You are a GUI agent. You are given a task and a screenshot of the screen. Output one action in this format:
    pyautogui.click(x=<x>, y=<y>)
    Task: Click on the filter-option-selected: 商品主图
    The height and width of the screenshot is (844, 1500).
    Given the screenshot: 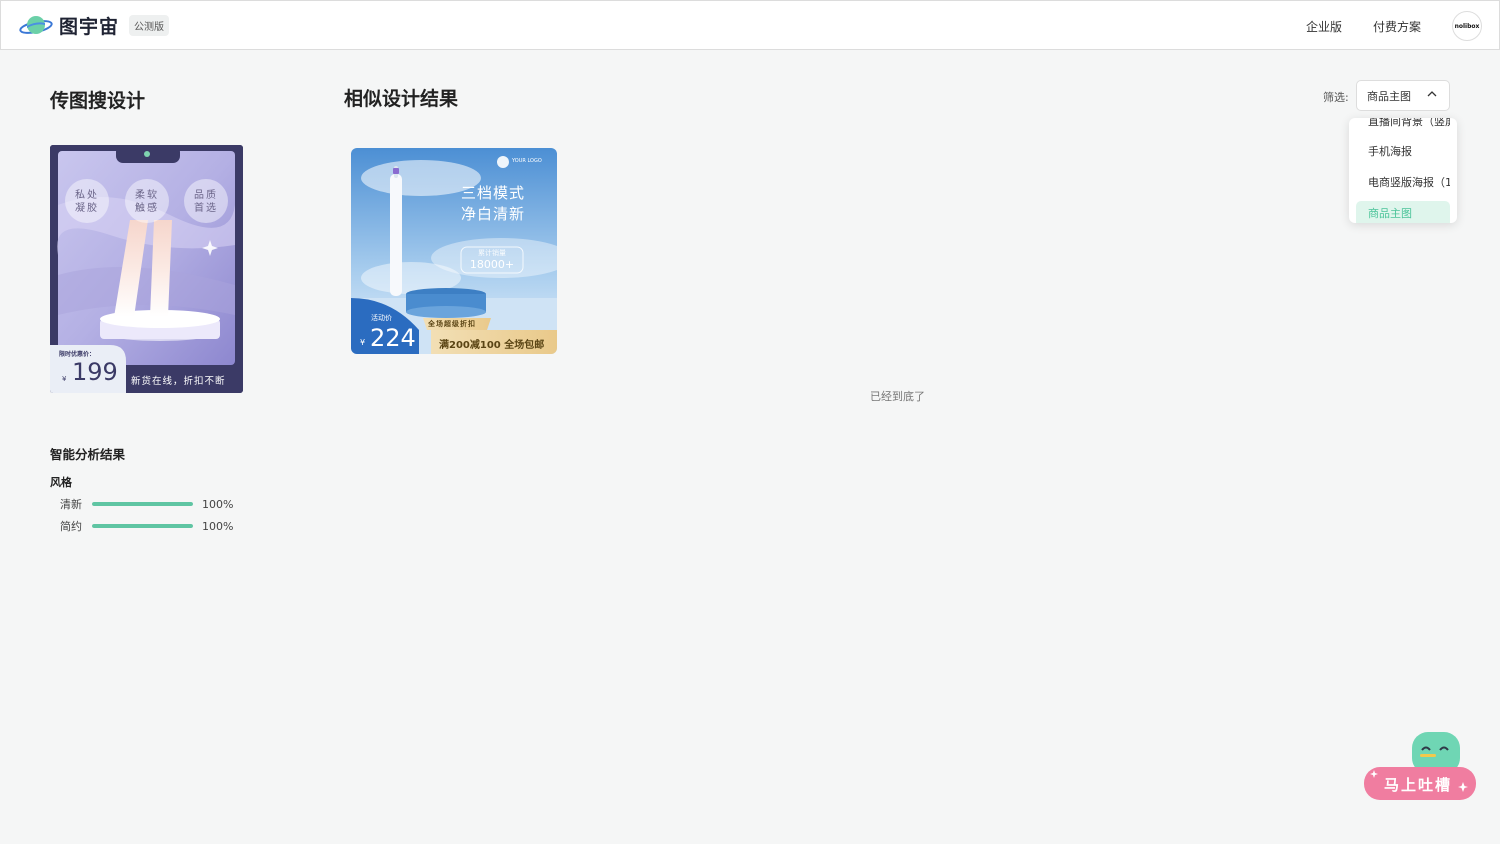 What is the action you would take?
    pyautogui.click(x=1403, y=212)
    